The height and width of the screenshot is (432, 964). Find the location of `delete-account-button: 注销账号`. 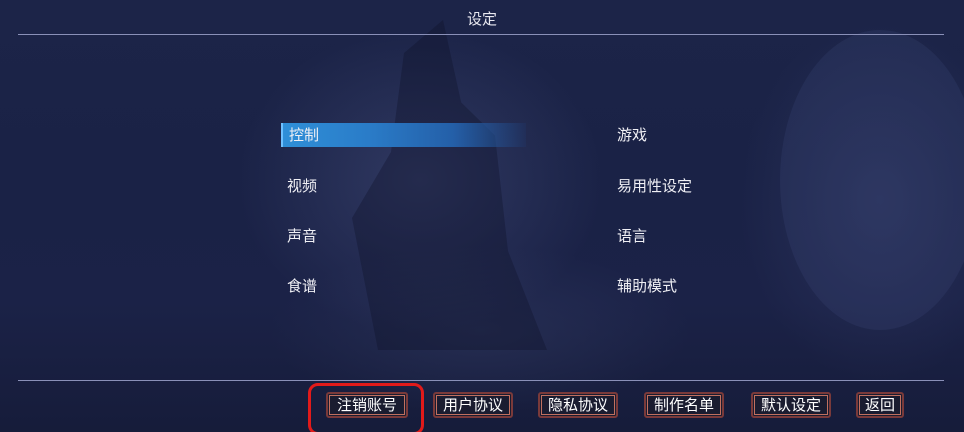

delete-account-button: 注销账号 is located at coordinates (367, 405).